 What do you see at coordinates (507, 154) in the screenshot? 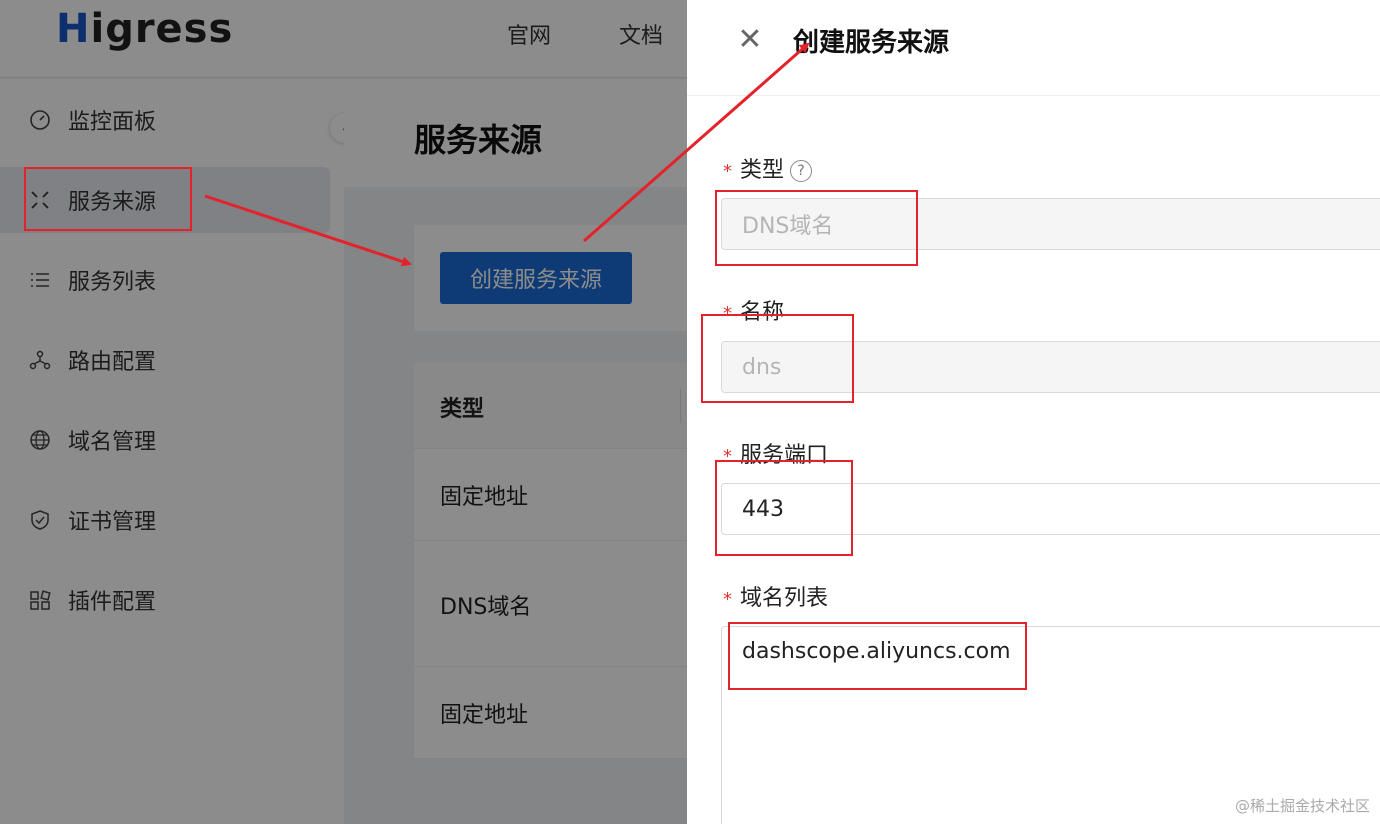
I see `annotation-arrows` at bounding box center [507, 154].